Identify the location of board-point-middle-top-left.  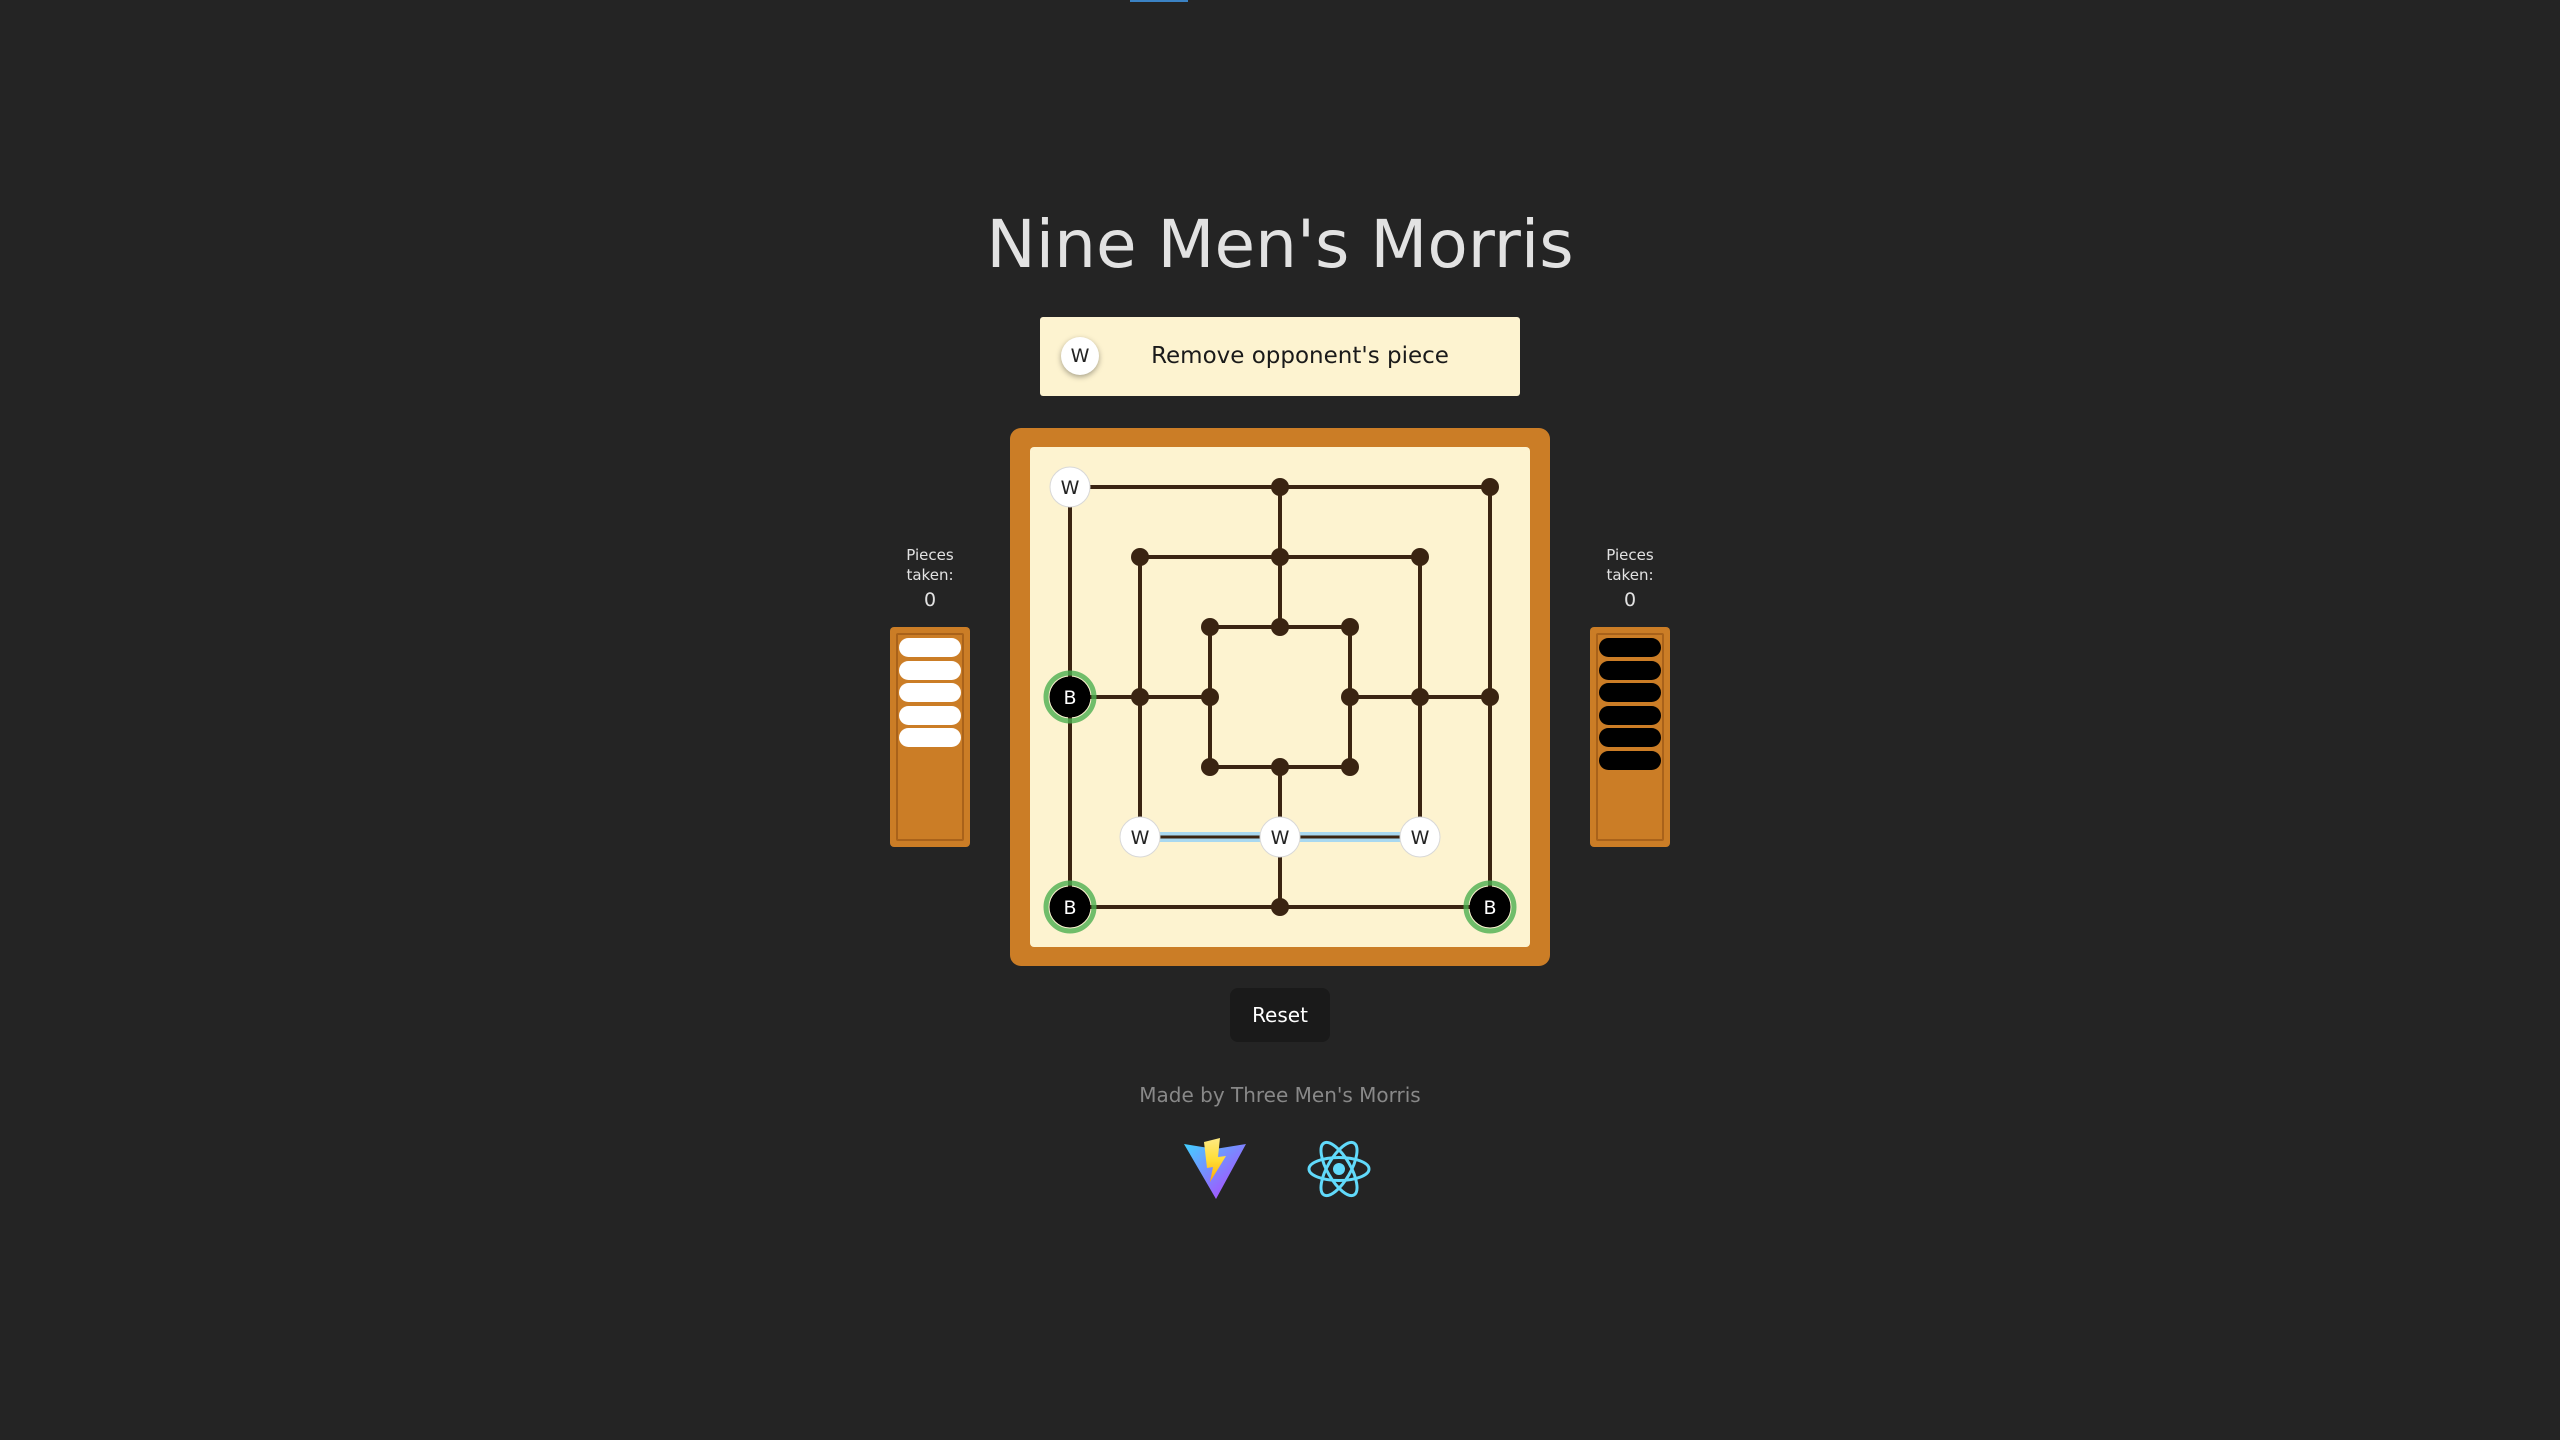
(1140, 557).